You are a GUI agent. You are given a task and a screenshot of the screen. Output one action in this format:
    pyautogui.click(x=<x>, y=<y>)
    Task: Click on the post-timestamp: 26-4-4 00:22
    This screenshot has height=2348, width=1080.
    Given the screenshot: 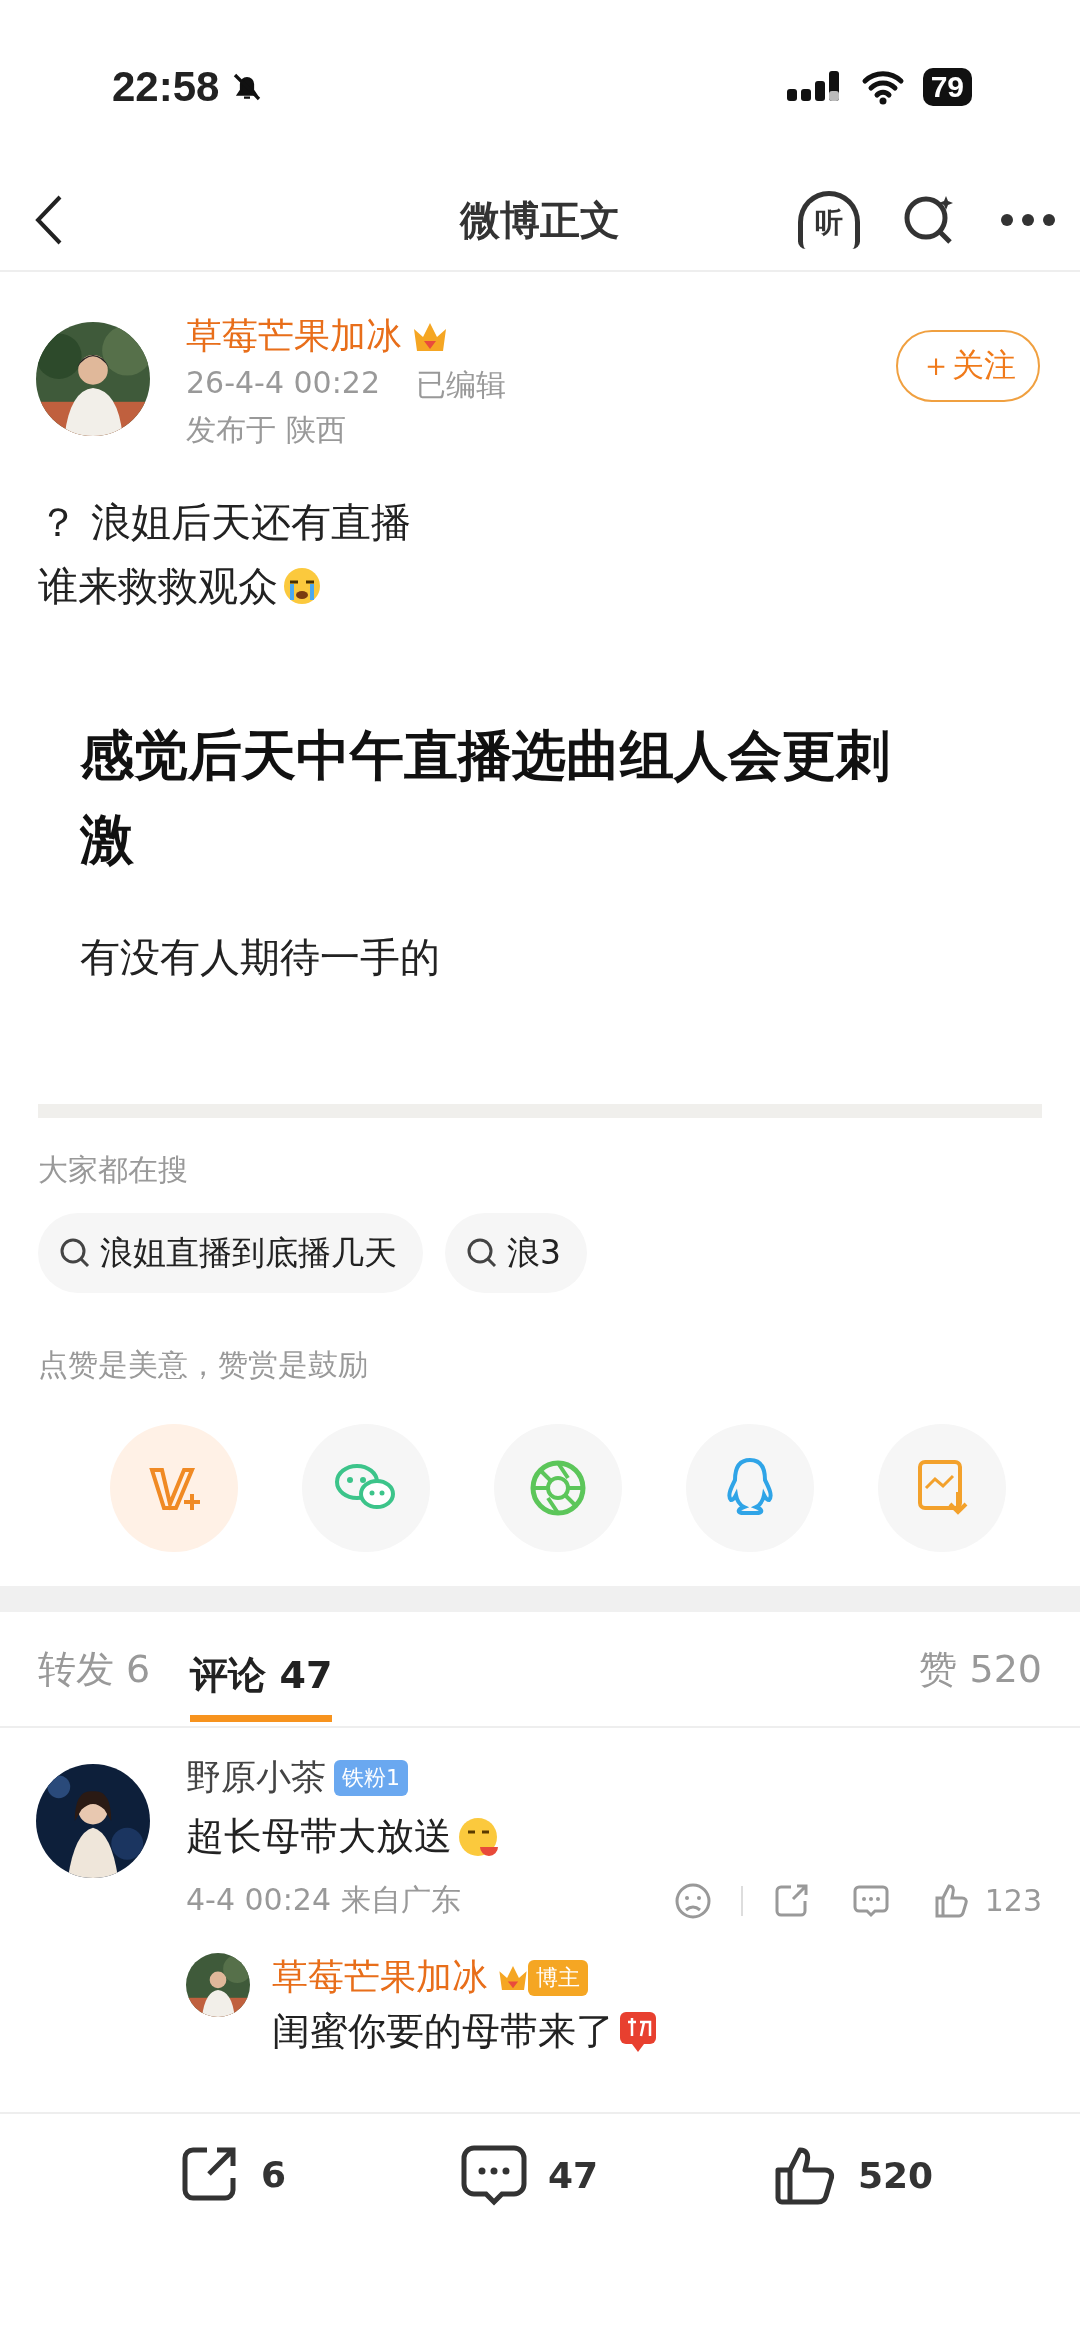 What is the action you would take?
    pyautogui.click(x=283, y=383)
    